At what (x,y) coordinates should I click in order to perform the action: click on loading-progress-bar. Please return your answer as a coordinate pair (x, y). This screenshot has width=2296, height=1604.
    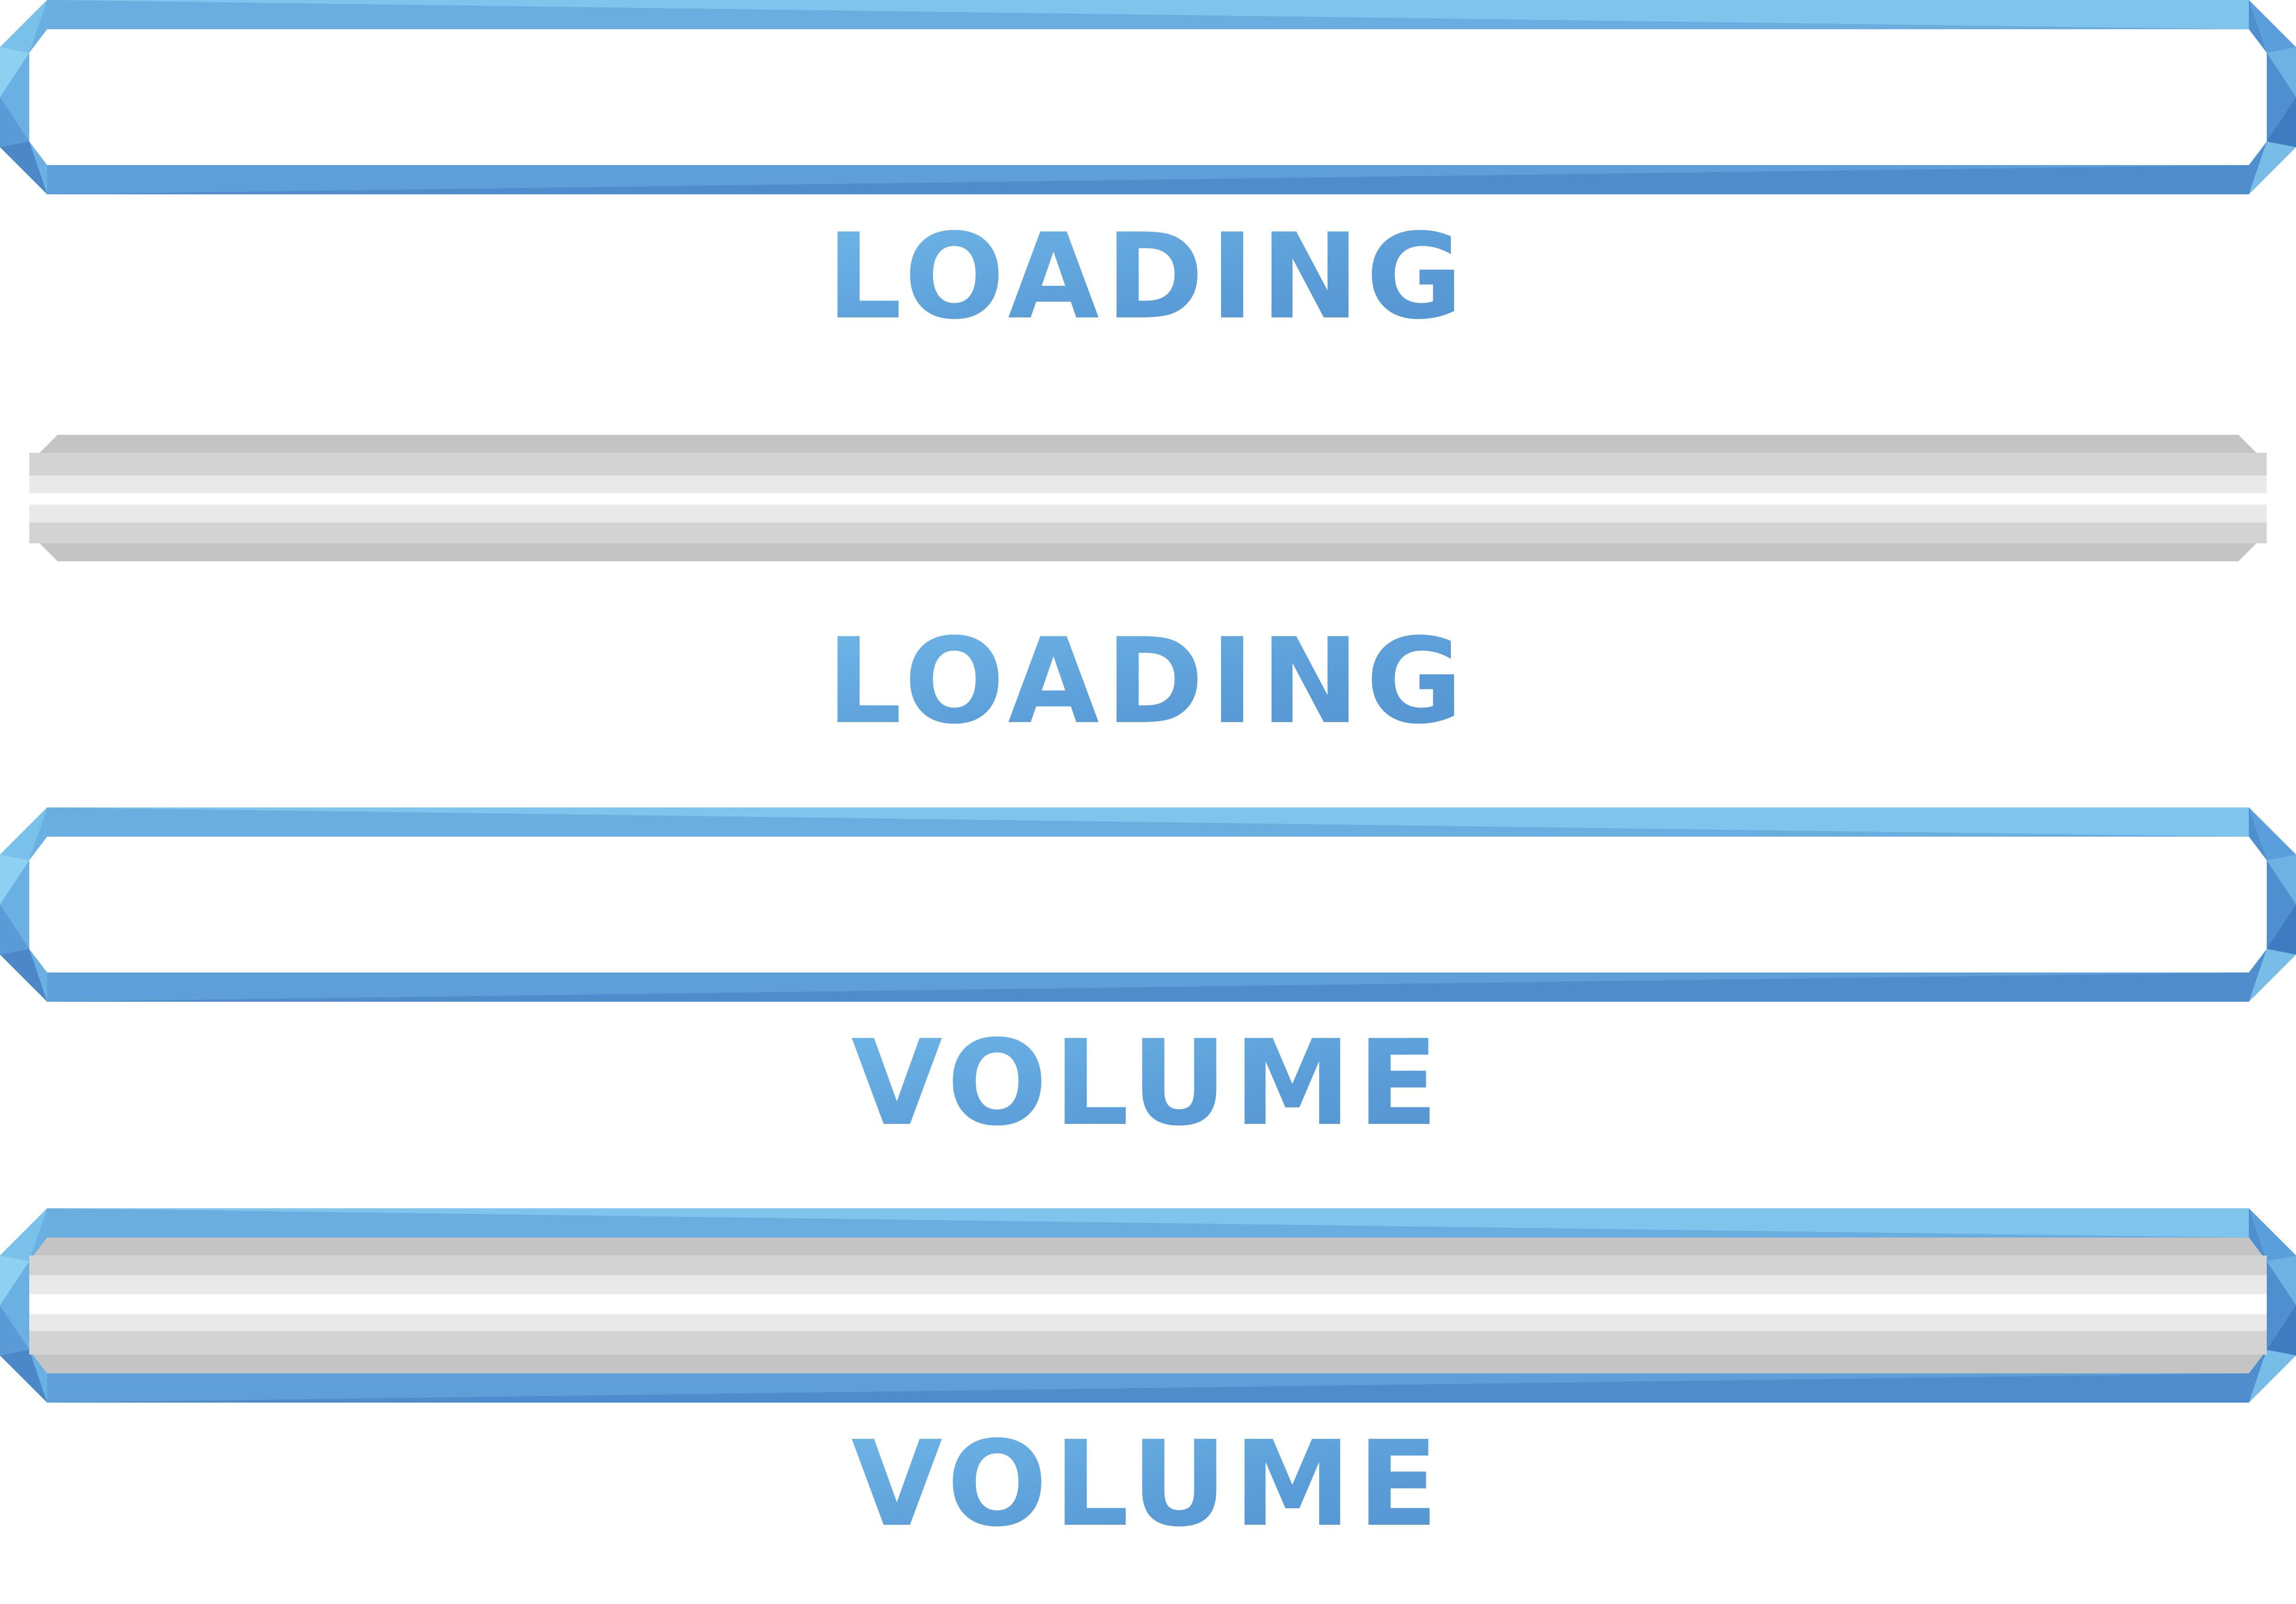
    Looking at the image, I should click on (1148, 97).